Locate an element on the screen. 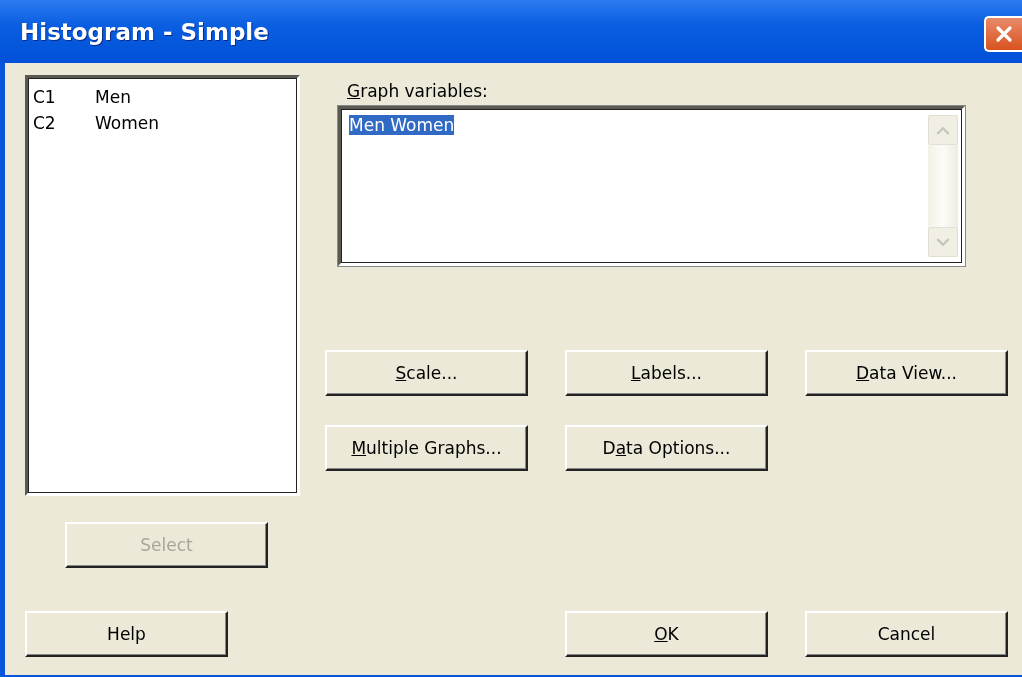 Image resolution: width=1022 pixels, height=677 pixels. column-id: C2 is located at coordinates (45, 123).